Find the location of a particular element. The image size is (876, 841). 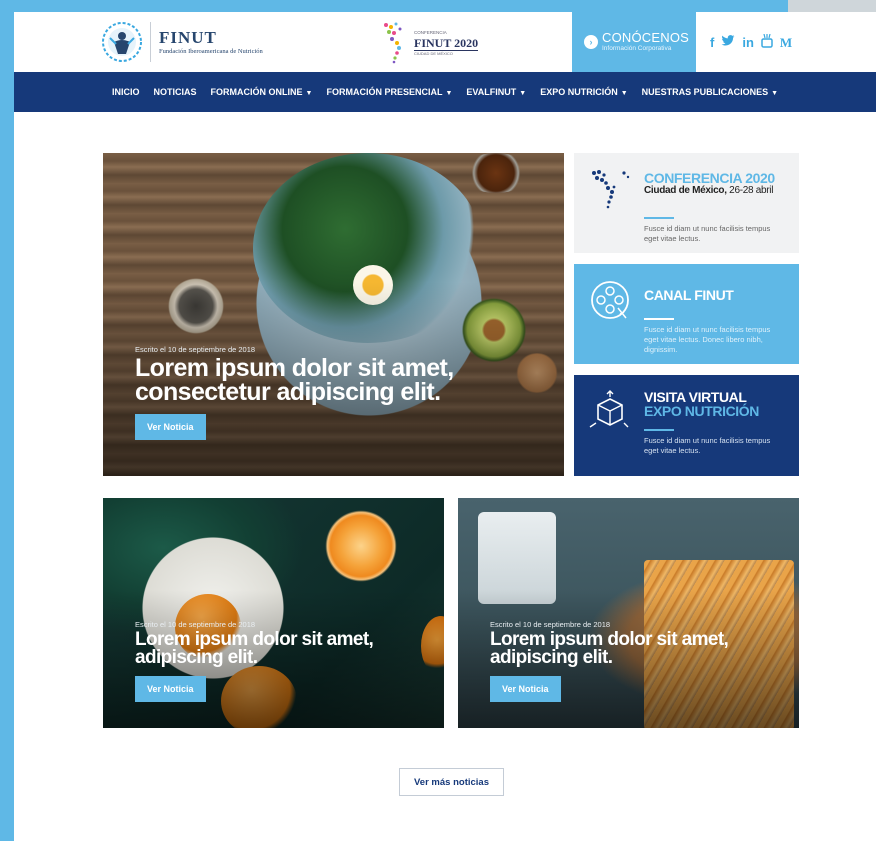

youtube-icon is located at coordinates (767, 42).